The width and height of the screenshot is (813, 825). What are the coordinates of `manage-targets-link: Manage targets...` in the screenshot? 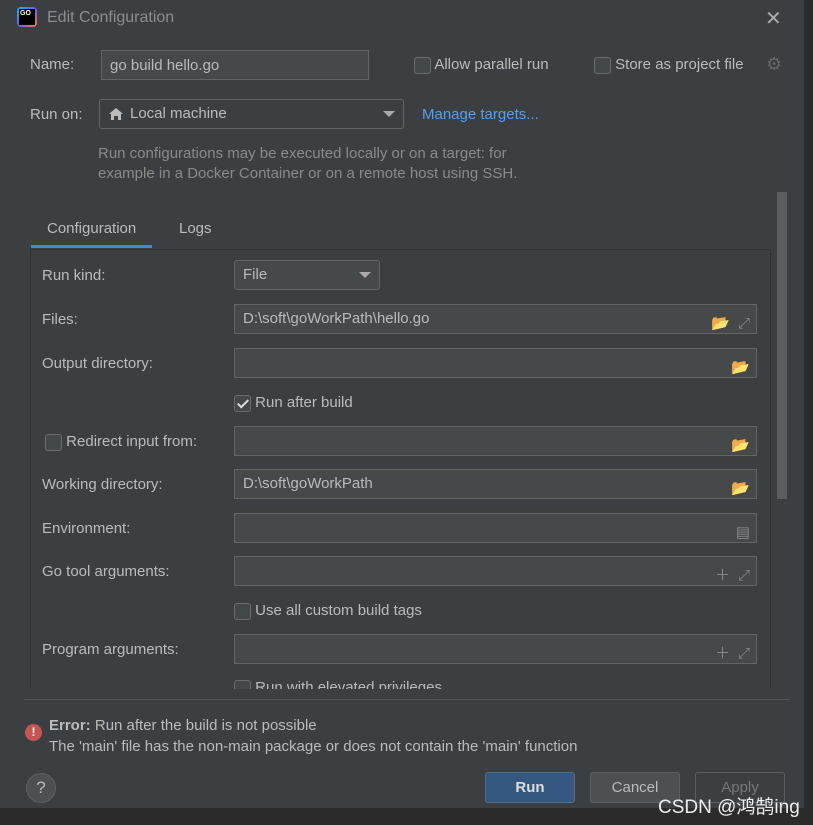 It's located at (480, 114).